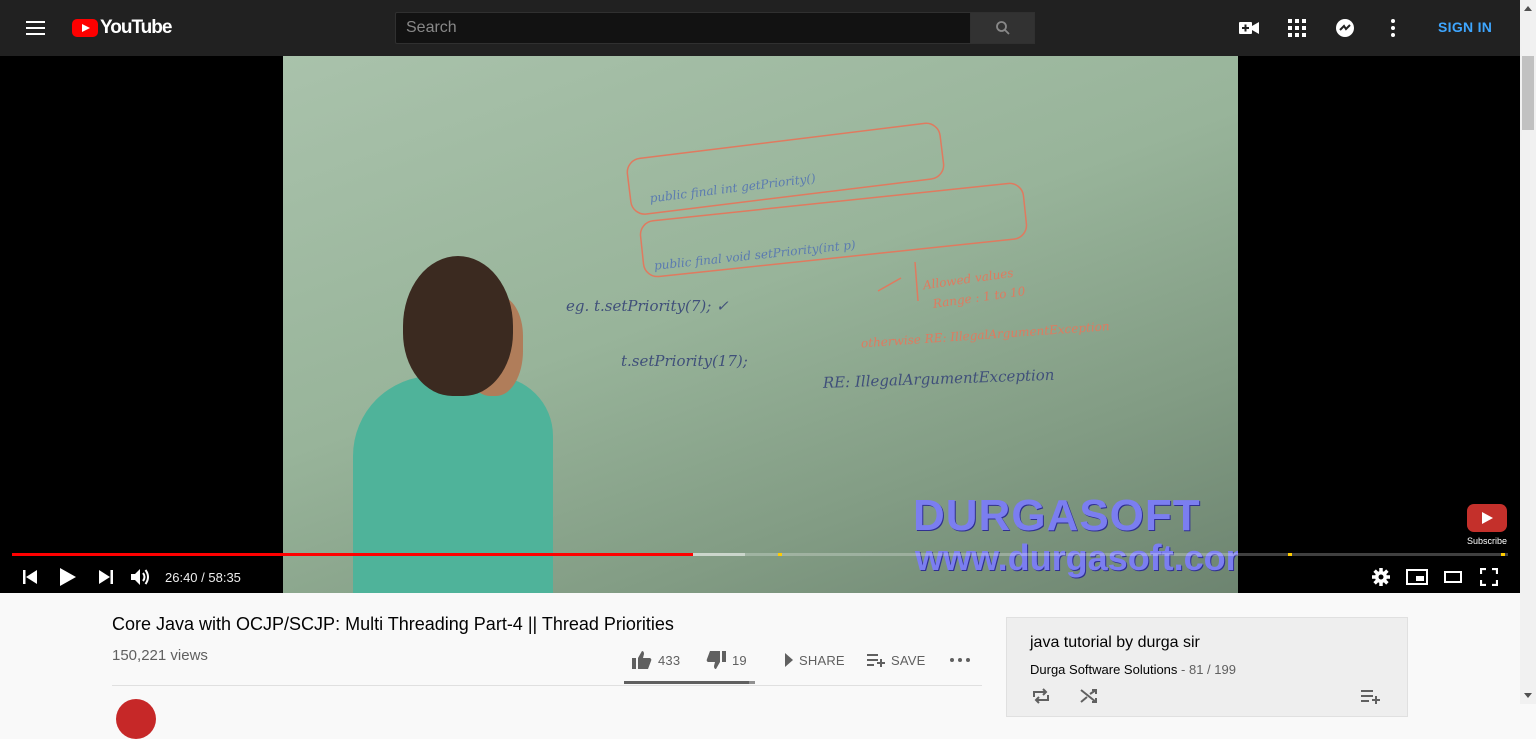  Describe the element at coordinates (1043, 698) in the screenshot. I see `loop-icon` at that location.